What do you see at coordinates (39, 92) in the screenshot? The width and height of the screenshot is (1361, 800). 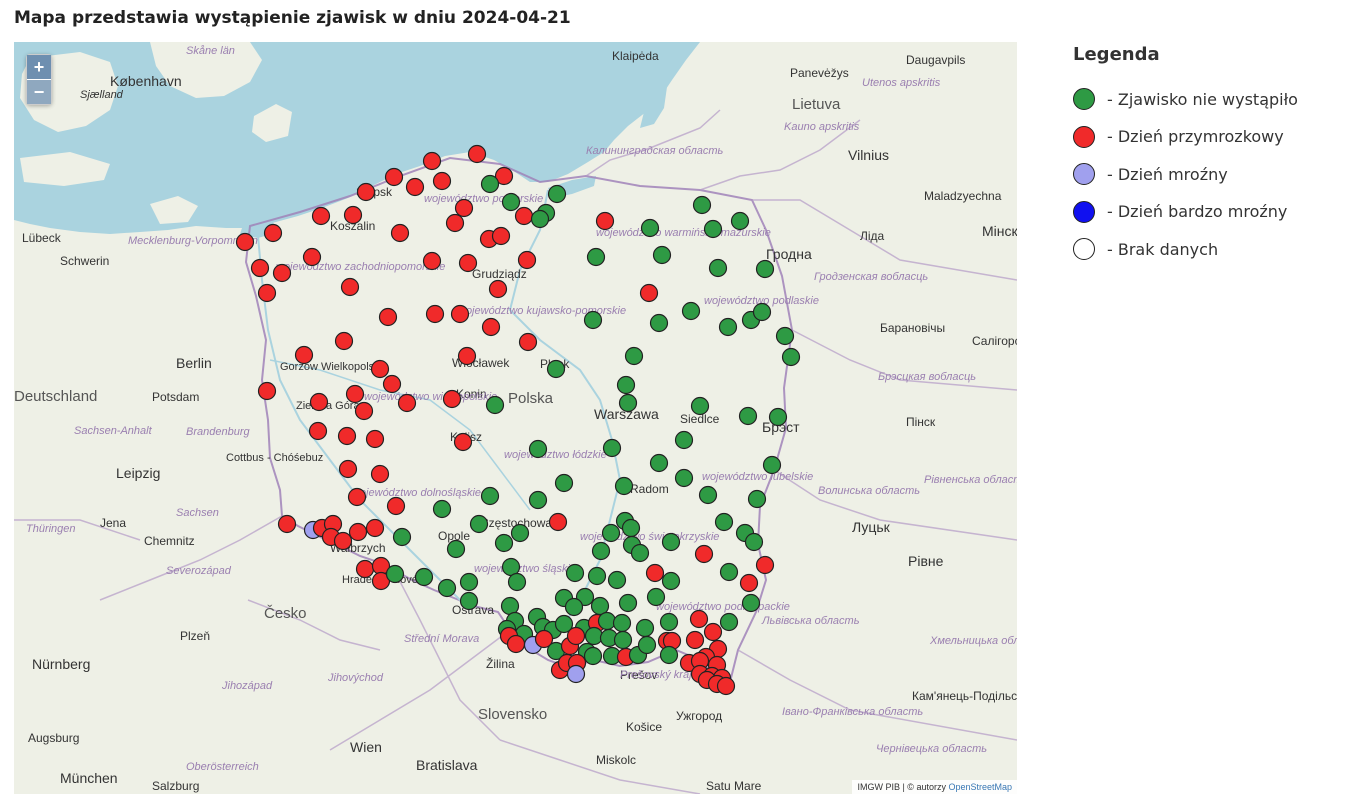 I see `zoom-out-button: −` at bounding box center [39, 92].